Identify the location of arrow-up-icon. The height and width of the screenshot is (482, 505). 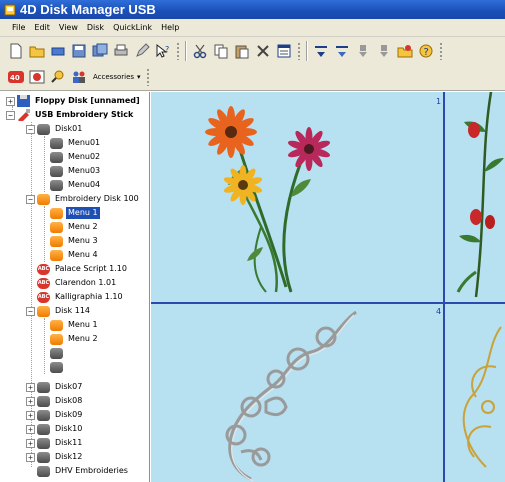
(363, 50).